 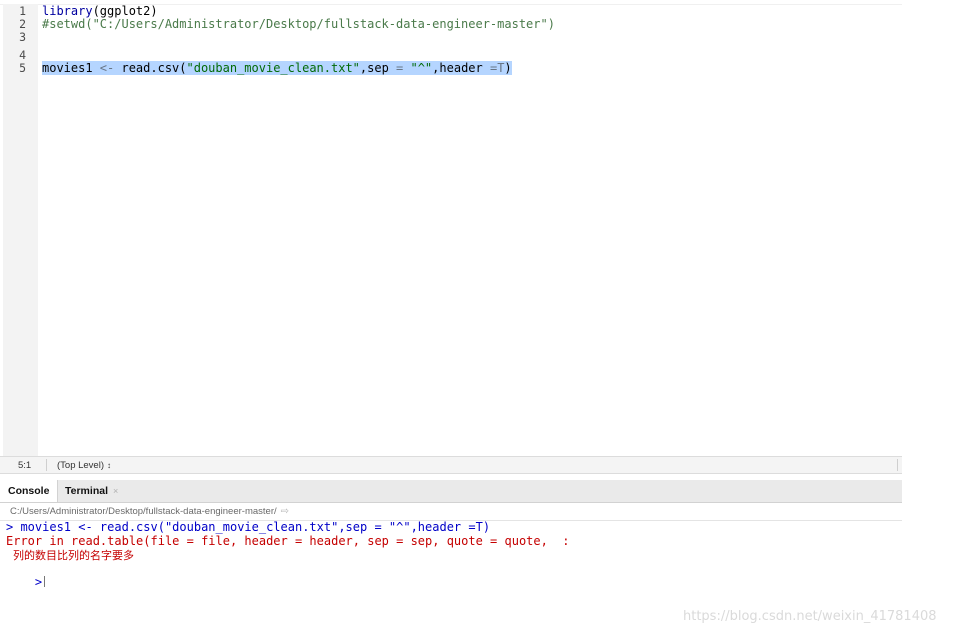 I want to click on code-token: ,sep, so click(x=378, y=68).